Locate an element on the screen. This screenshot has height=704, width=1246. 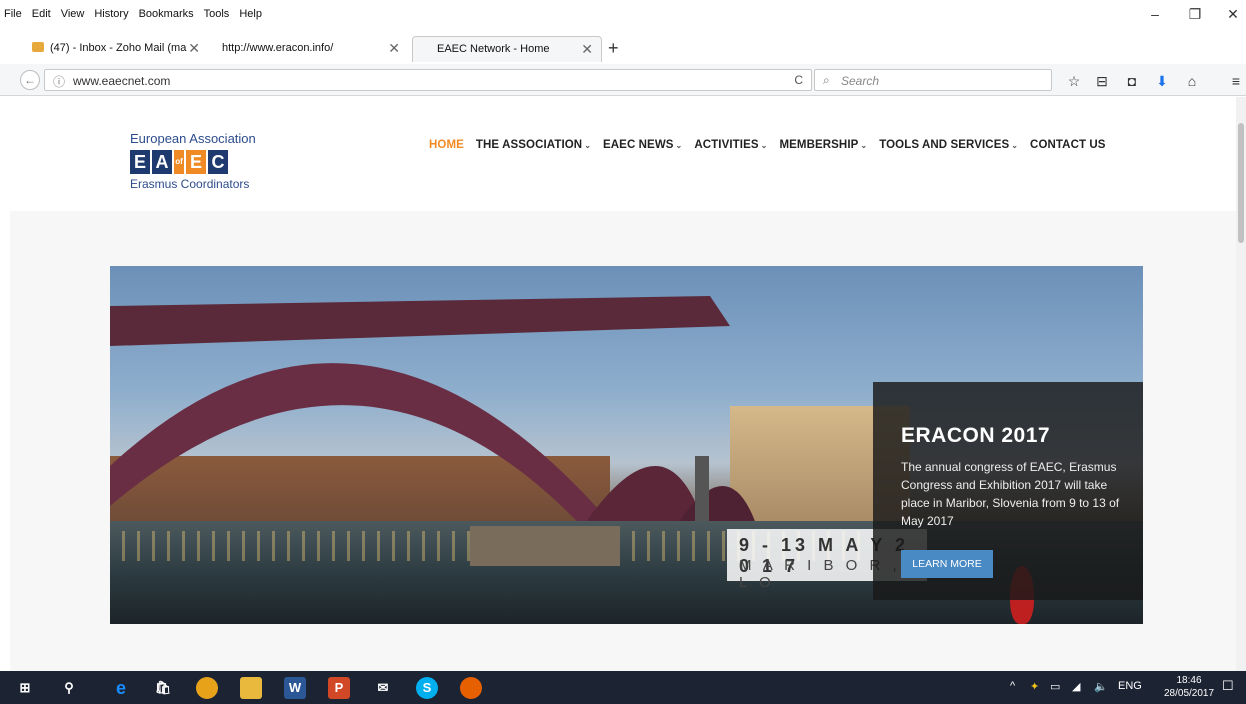
chrome-icon is located at coordinates (207, 688).